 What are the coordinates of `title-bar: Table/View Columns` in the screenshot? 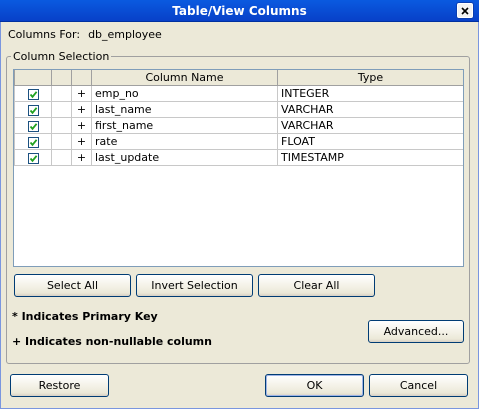 It's located at (239, 11).